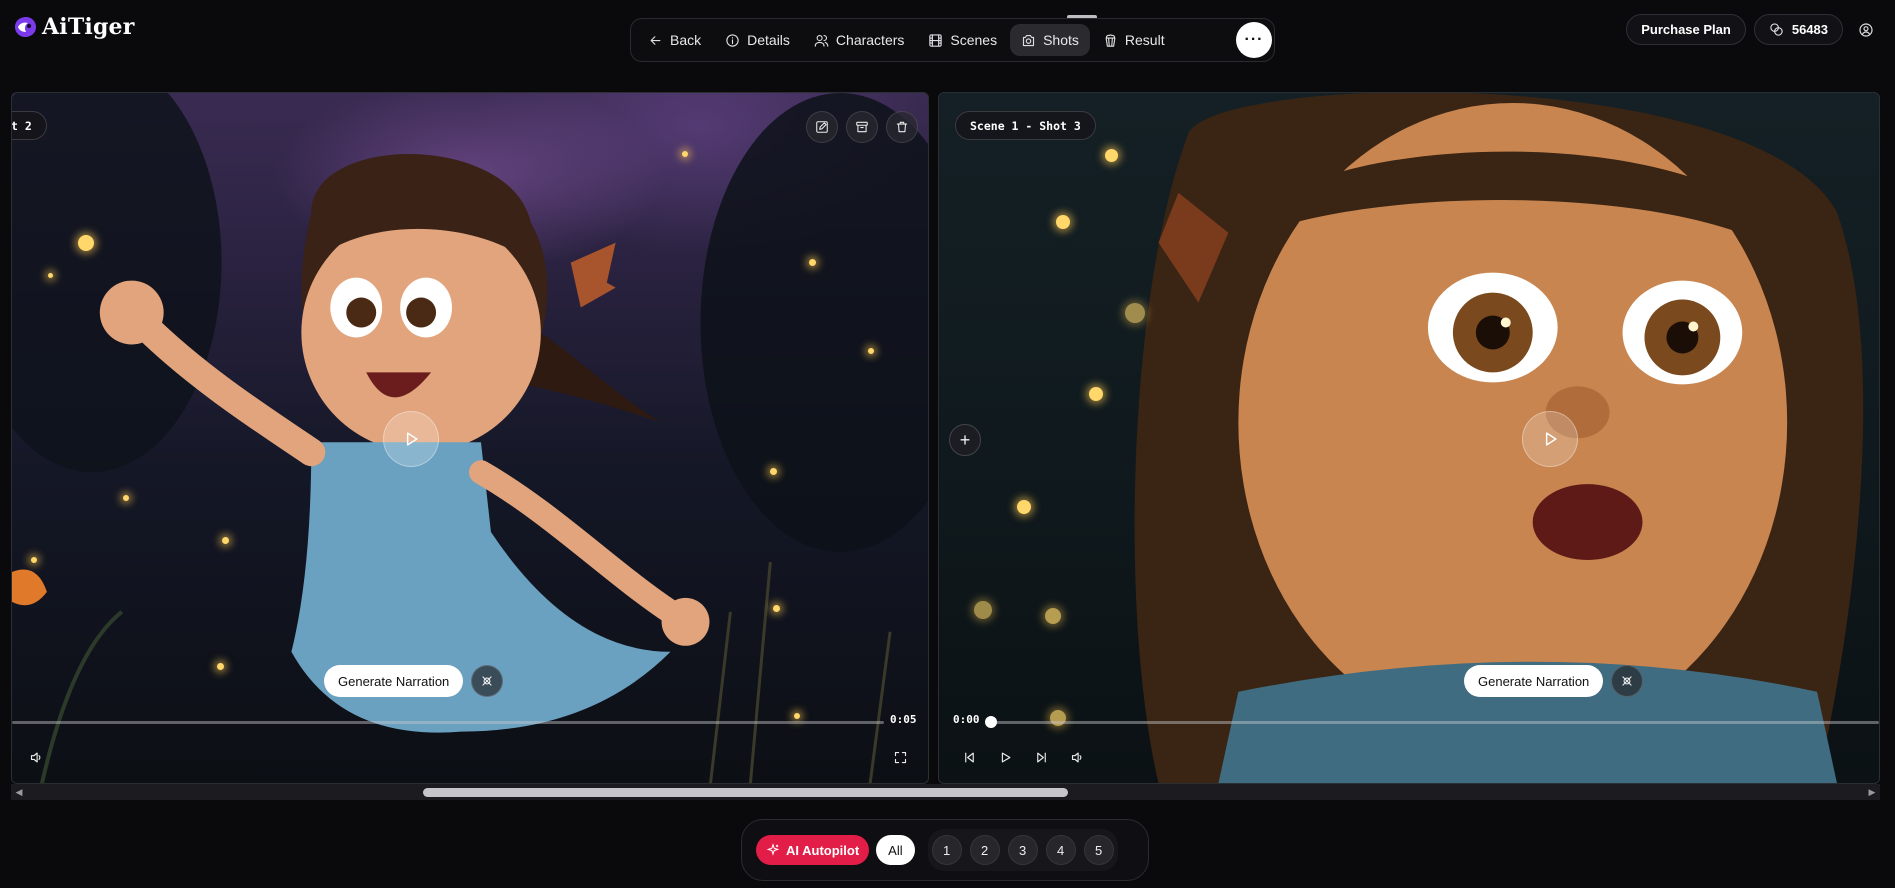 This screenshot has height=888, width=1895. I want to click on scroll-left-arrow: ◀, so click(19, 792).